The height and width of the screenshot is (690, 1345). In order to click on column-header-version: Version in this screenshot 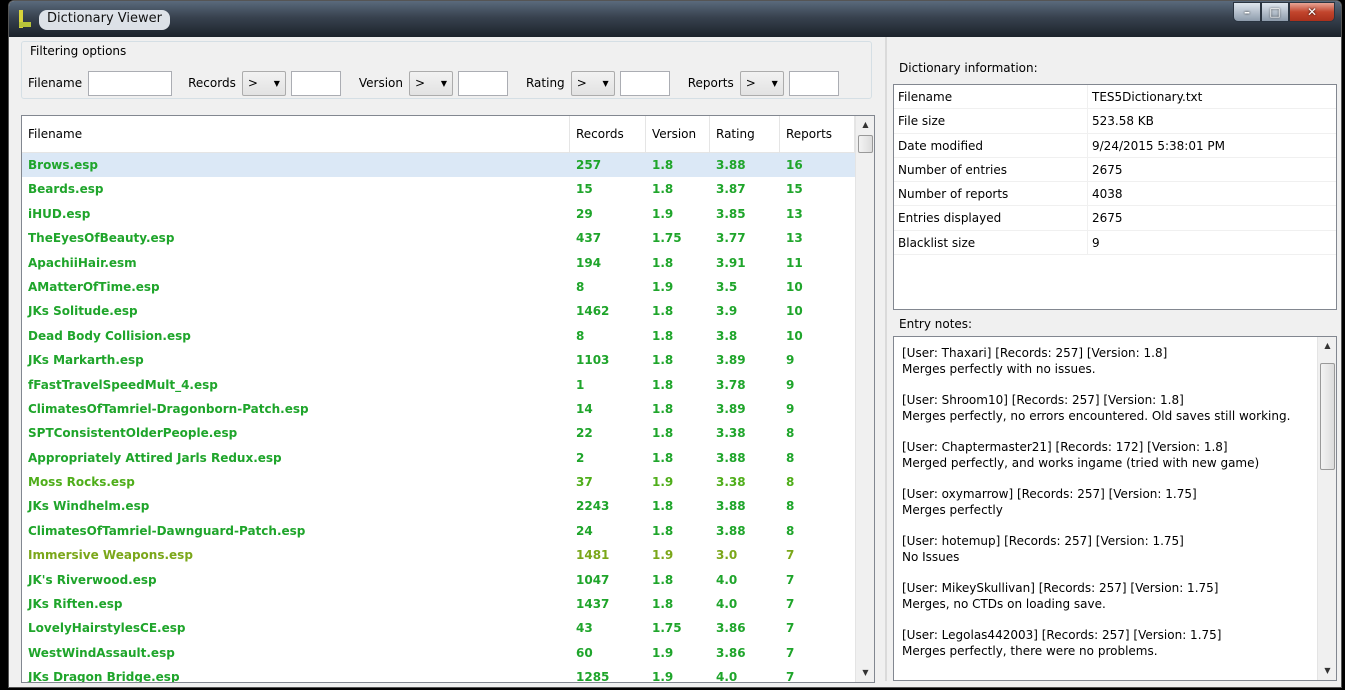, I will do `click(678, 134)`.